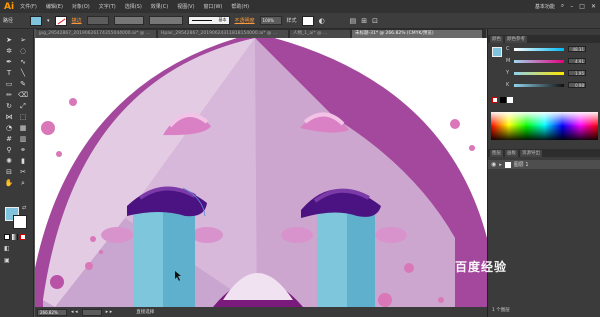  What do you see at coordinates (109, 312) in the screenshot?
I see `artboard-next-icon: ▸ ▸` at bounding box center [109, 312].